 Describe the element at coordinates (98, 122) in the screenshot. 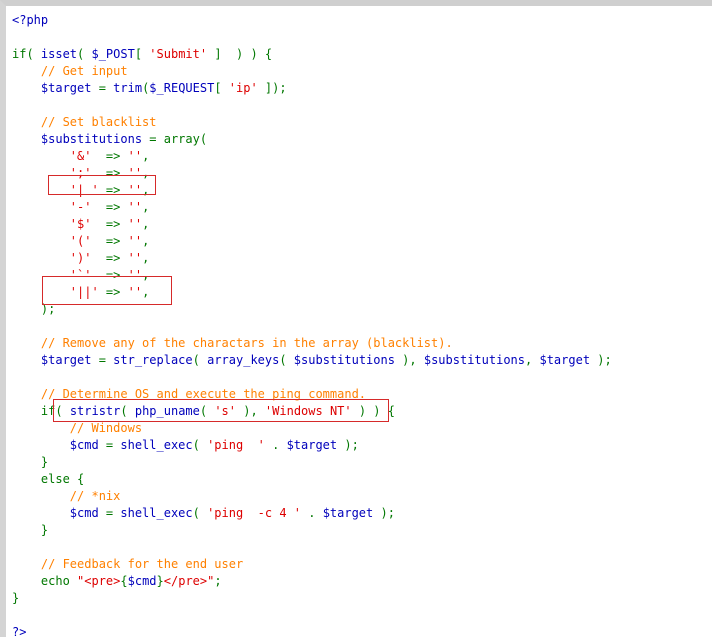

I see `code-token: // Set blacklist` at that location.